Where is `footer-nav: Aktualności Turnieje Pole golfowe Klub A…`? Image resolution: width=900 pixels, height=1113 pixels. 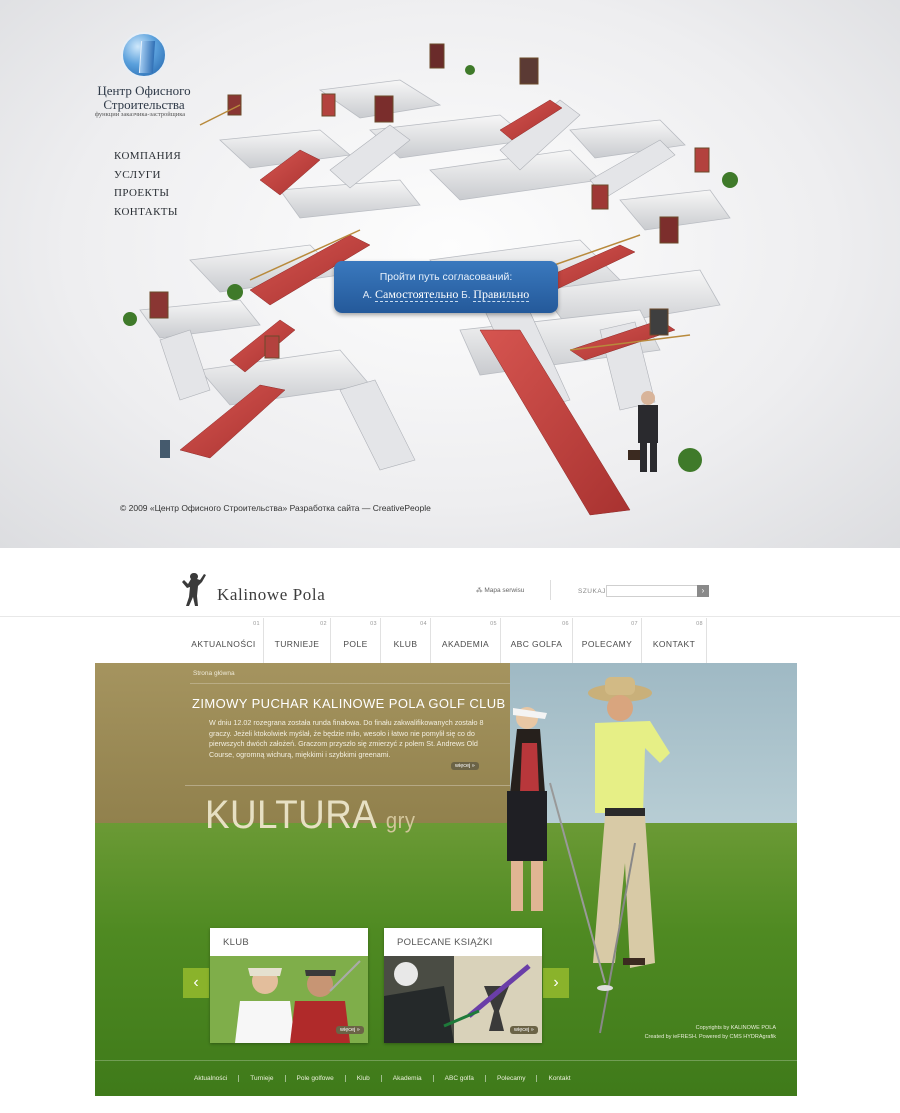 footer-nav: Aktualności Turnieje Pole golfowe Klub A… is located at coordinates (382, 1078).